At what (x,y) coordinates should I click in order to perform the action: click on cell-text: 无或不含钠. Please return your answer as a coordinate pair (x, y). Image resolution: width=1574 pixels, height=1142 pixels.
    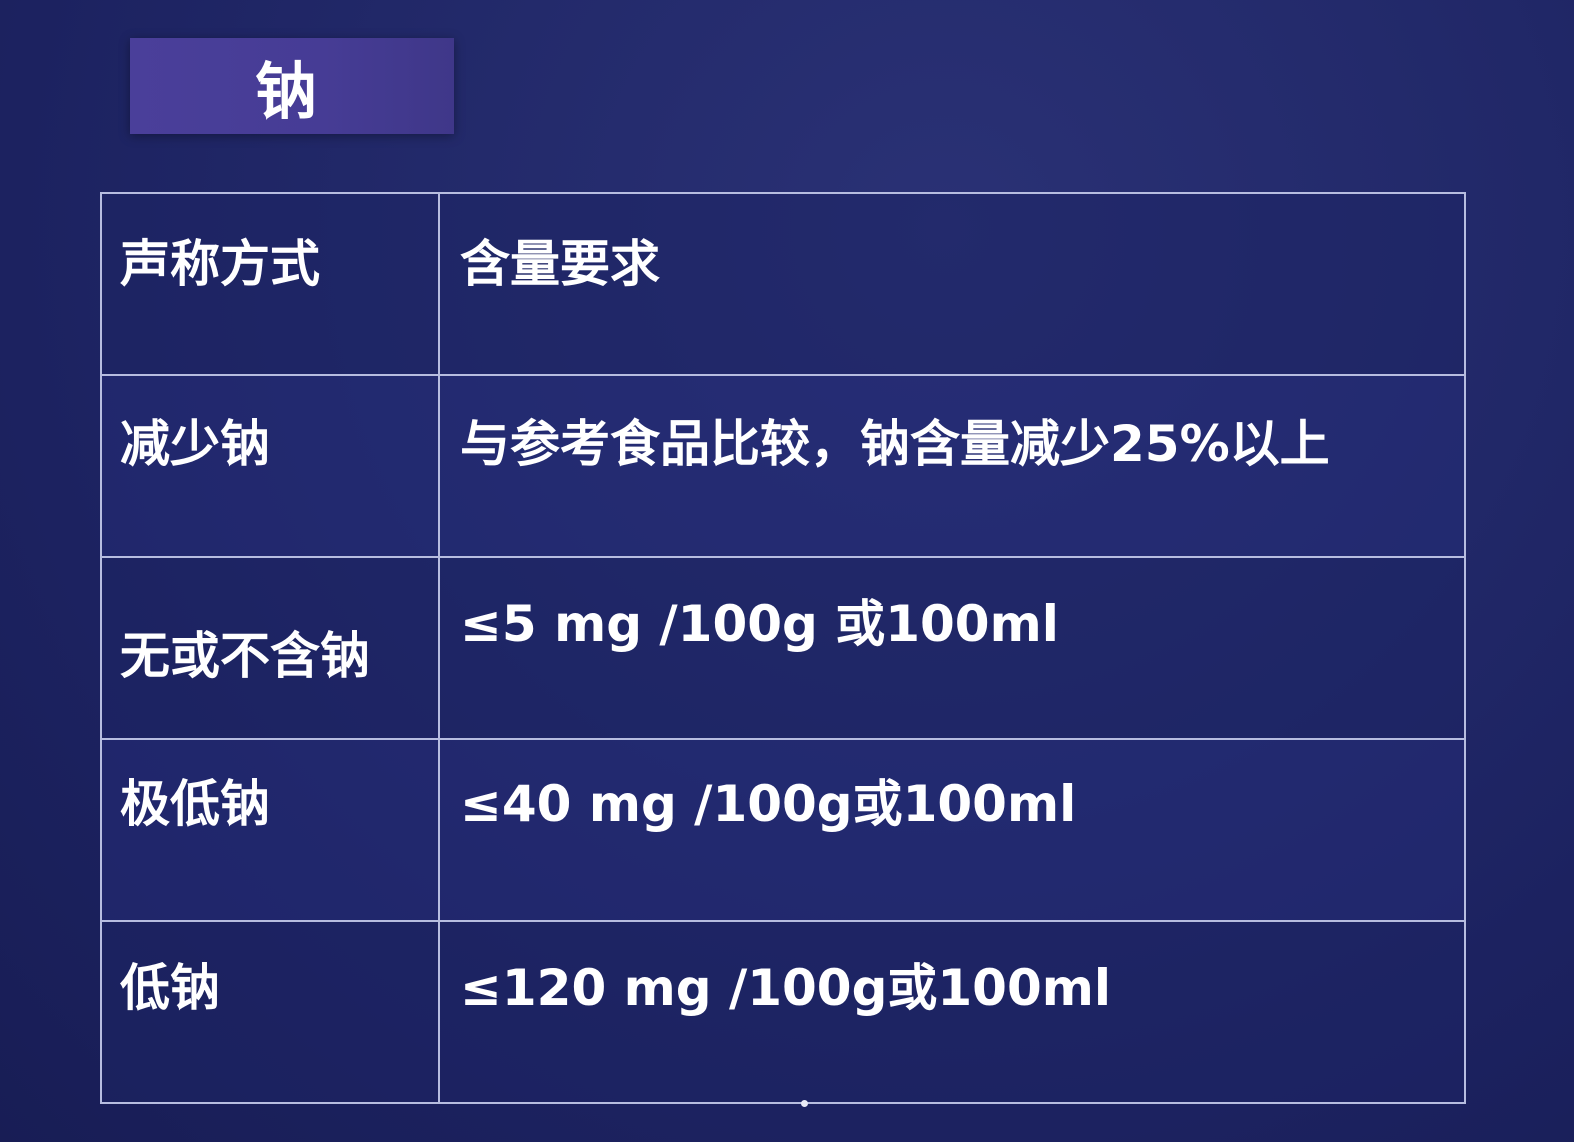
    Looking at the image, I should click on (245, 656).